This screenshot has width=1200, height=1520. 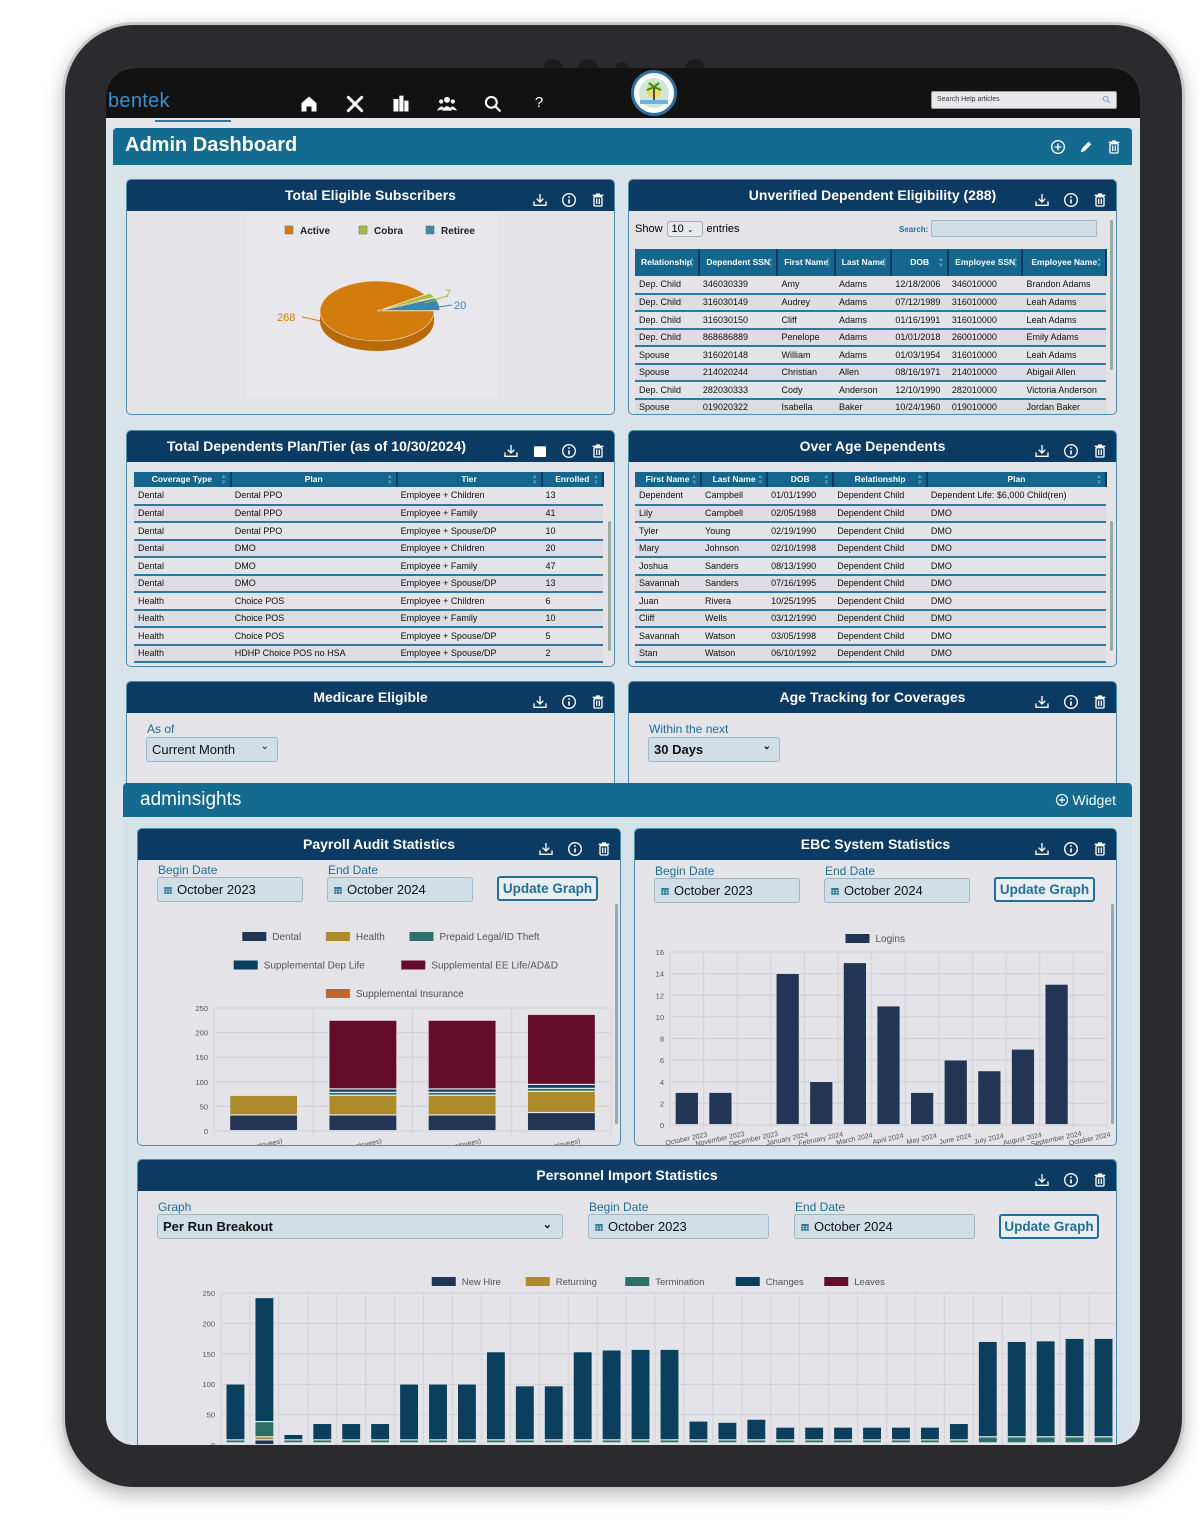 I want to click on add-widget-icon, so click(x=1058, y=146).